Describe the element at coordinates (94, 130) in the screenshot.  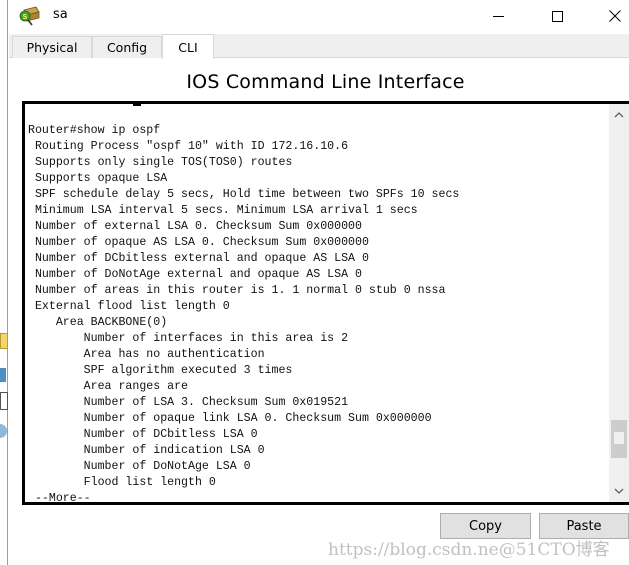
I see `terminal-line: Router#show ip ospf` at that location.